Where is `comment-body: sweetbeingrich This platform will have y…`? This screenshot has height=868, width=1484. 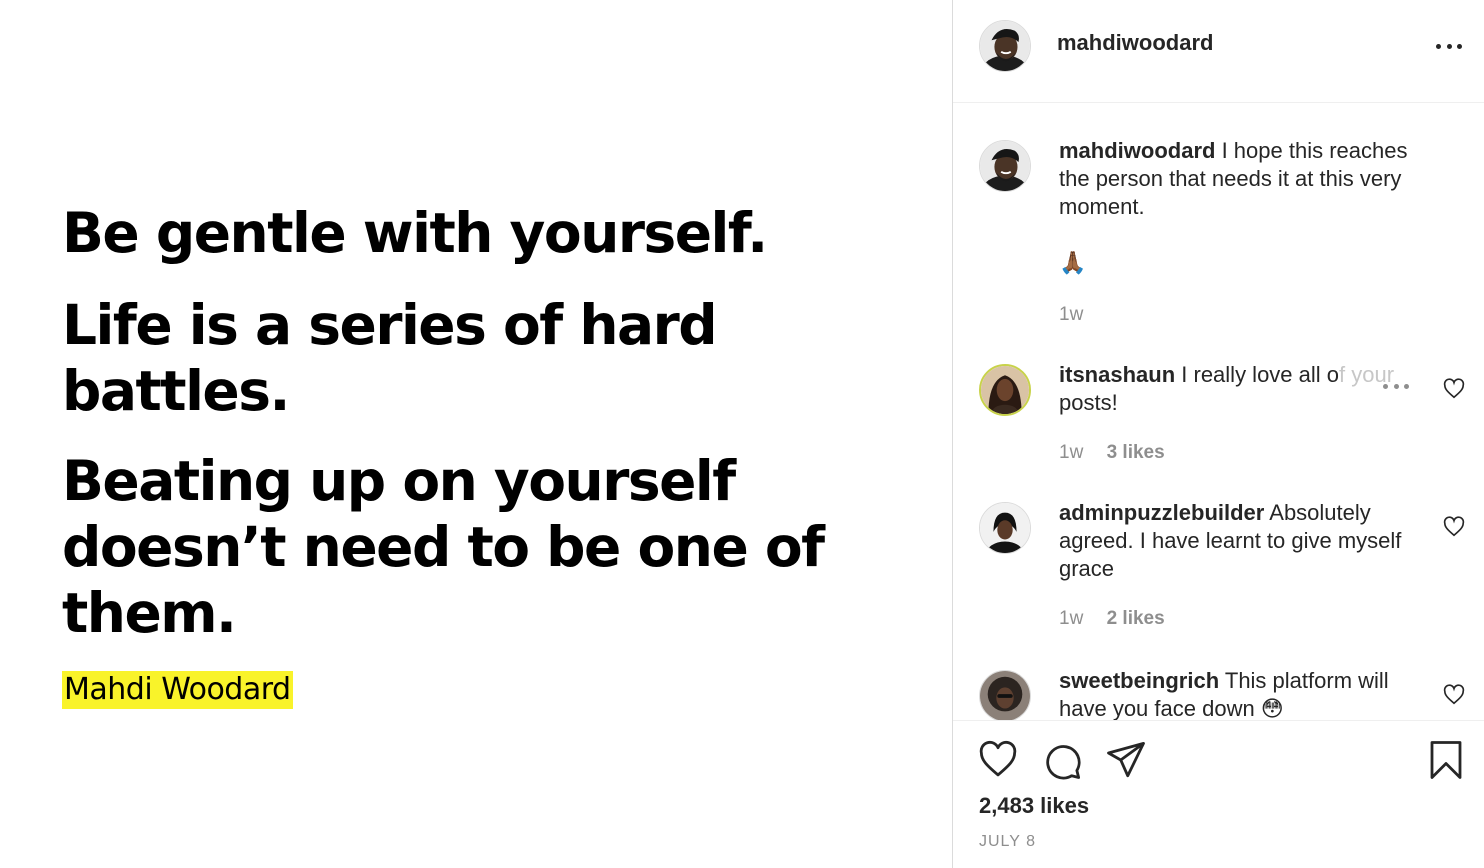
comment-body: sweetbeingrich This platform will have y… is located at coordinates (1249, 693).